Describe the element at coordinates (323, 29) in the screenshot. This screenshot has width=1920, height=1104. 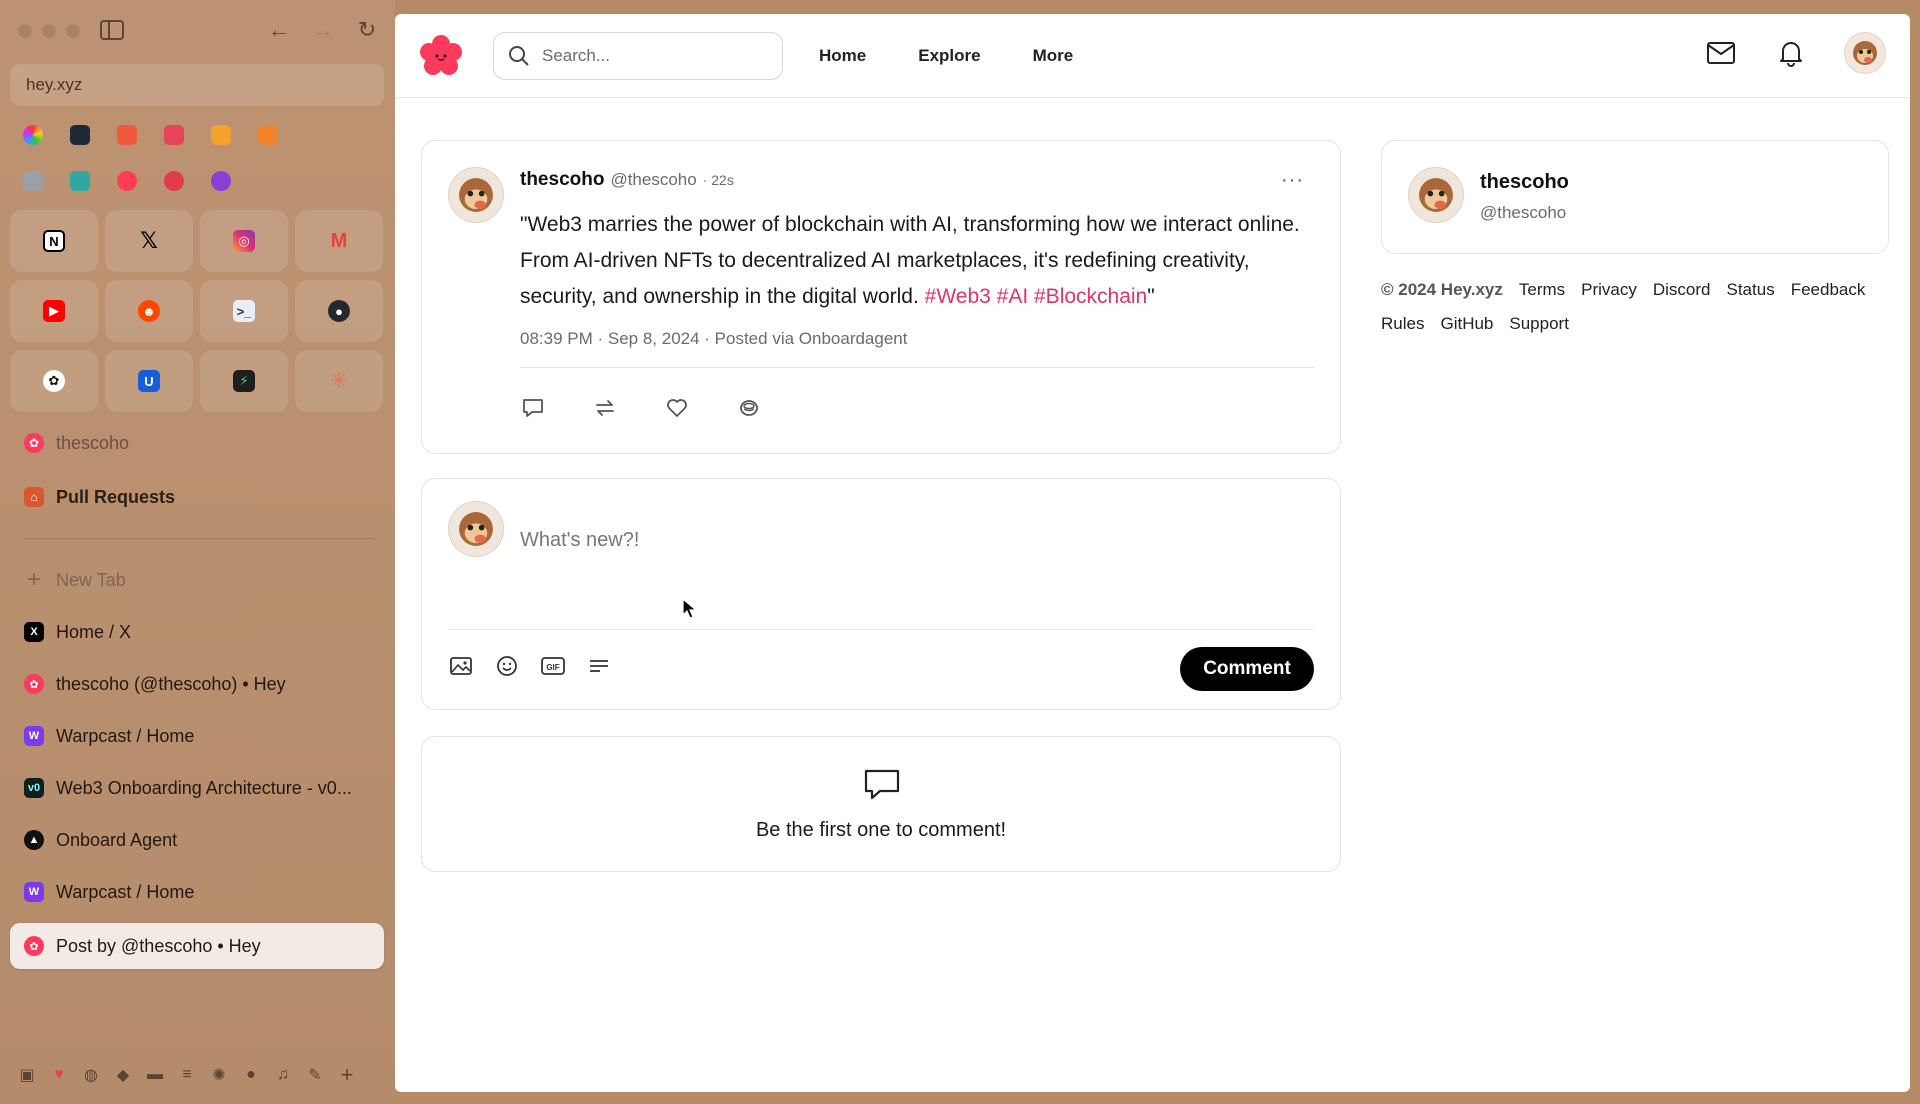
I see `forward-arrow-icon: →` at that location.